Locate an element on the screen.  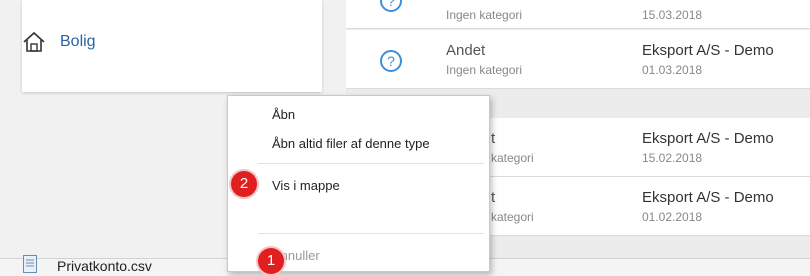
csv-file-icon is located at coordinates (30, 264).